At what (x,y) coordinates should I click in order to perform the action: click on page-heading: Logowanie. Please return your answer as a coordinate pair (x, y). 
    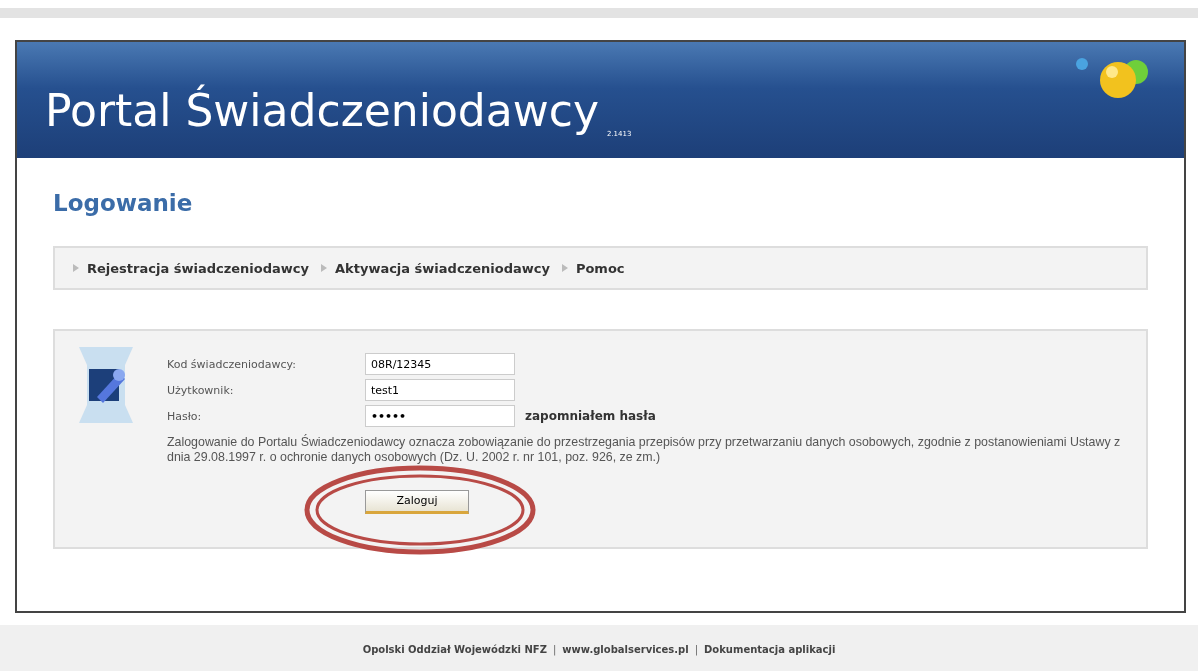
    Looking at the image, I should click on (123, 203).